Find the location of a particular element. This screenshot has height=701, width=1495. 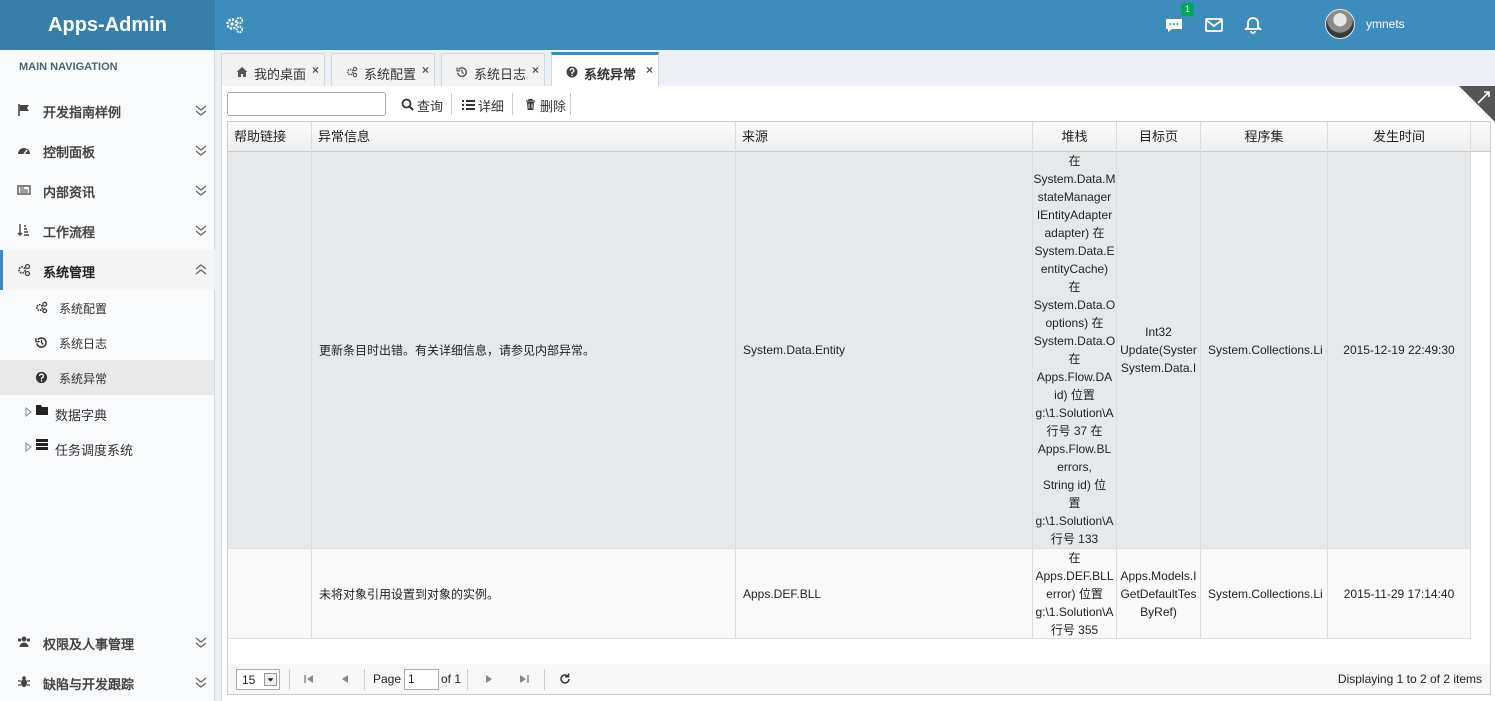

query-button: 查询 is located at coordinates (423, 103).